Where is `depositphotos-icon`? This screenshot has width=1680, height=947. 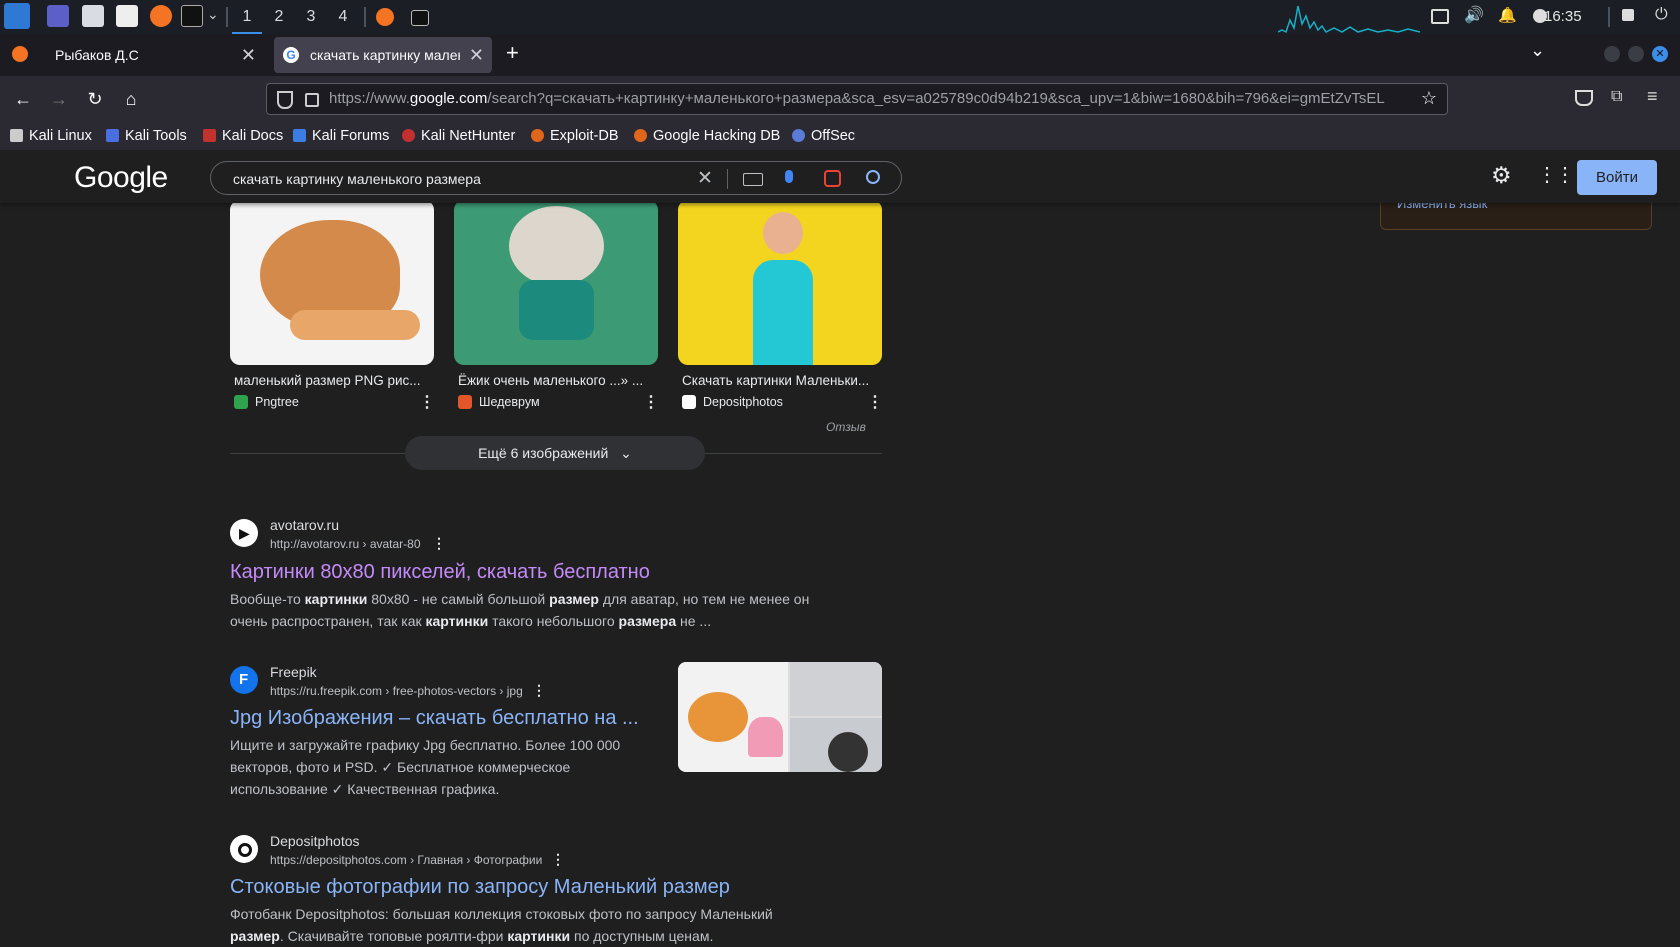 depositphotos-icon is located at coordinates (689, 402).